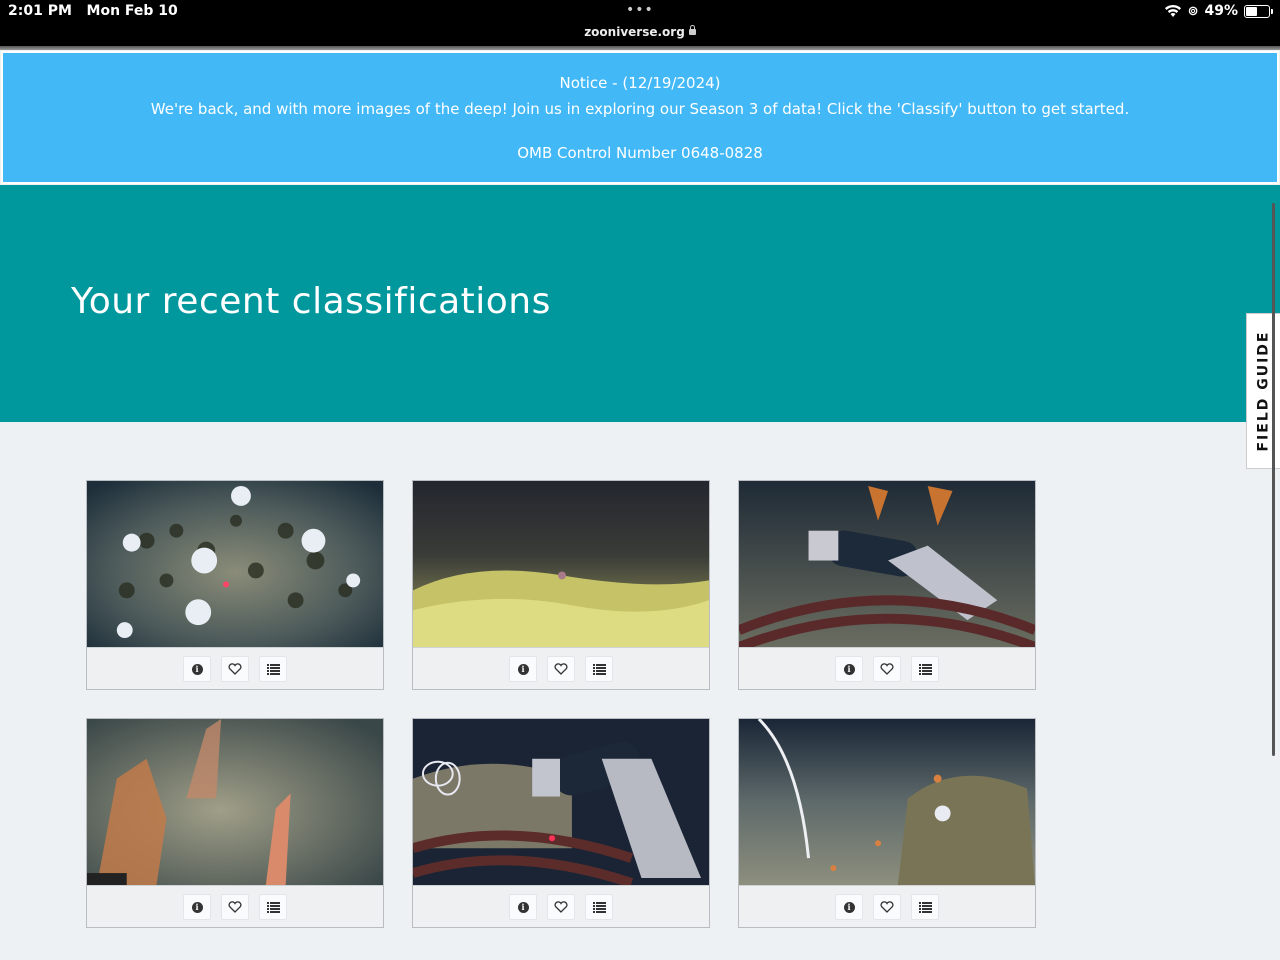  I want to click on orientation-lock-icon: ⊚, so click(1193, 11).